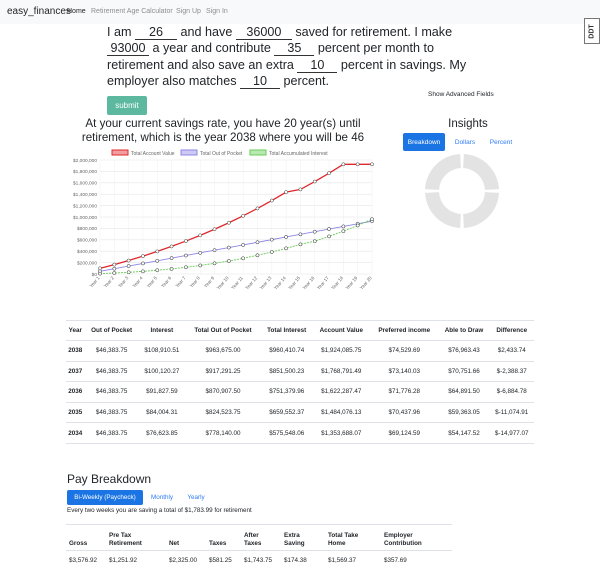  I want to click on nav-home: Home, so click(76, 11).